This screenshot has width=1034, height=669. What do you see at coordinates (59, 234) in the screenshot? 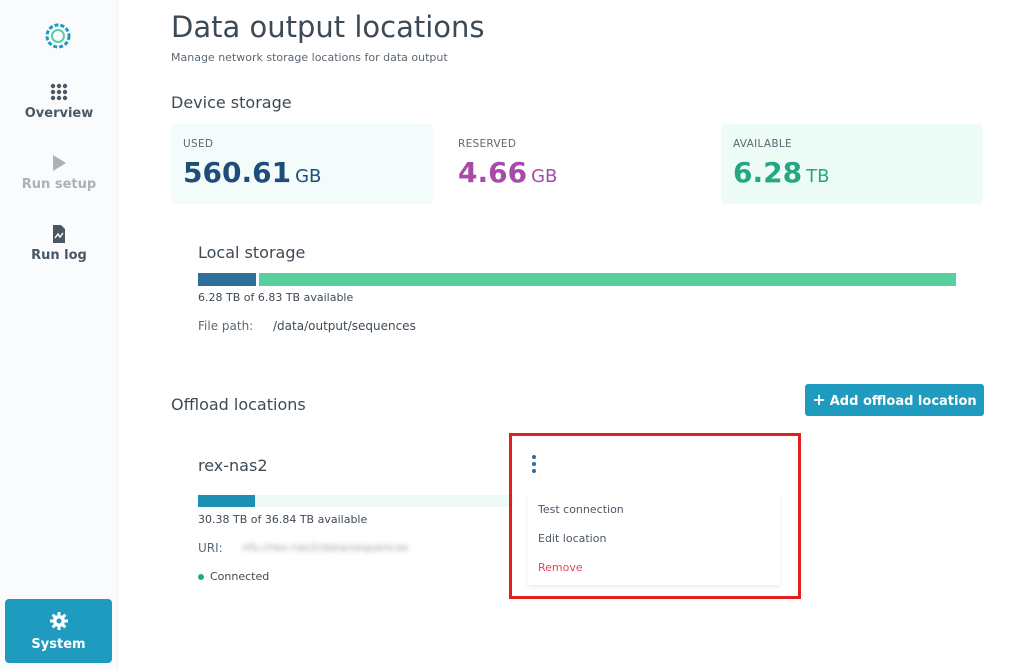
I see `document-icon` at bounding box center [59, 234].